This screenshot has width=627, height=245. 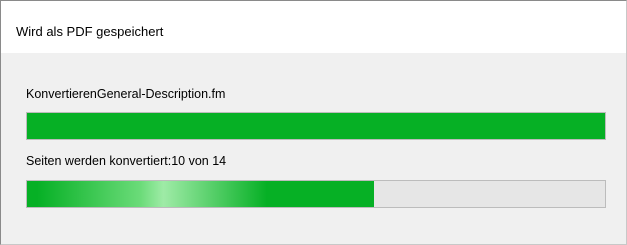 What do you see at coordinates (126, 161) in the screenshot?
I see `page-progress-label: Seiten werden konvertiert:10 von 14` at bounding box center [126, 161].